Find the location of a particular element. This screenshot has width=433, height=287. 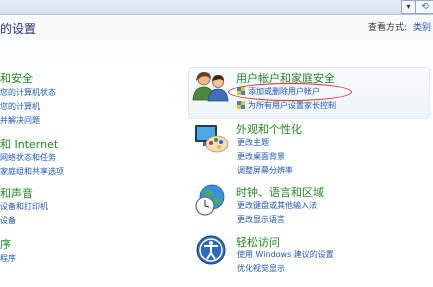

highlight-annotation is located at coordinates (290, 92).